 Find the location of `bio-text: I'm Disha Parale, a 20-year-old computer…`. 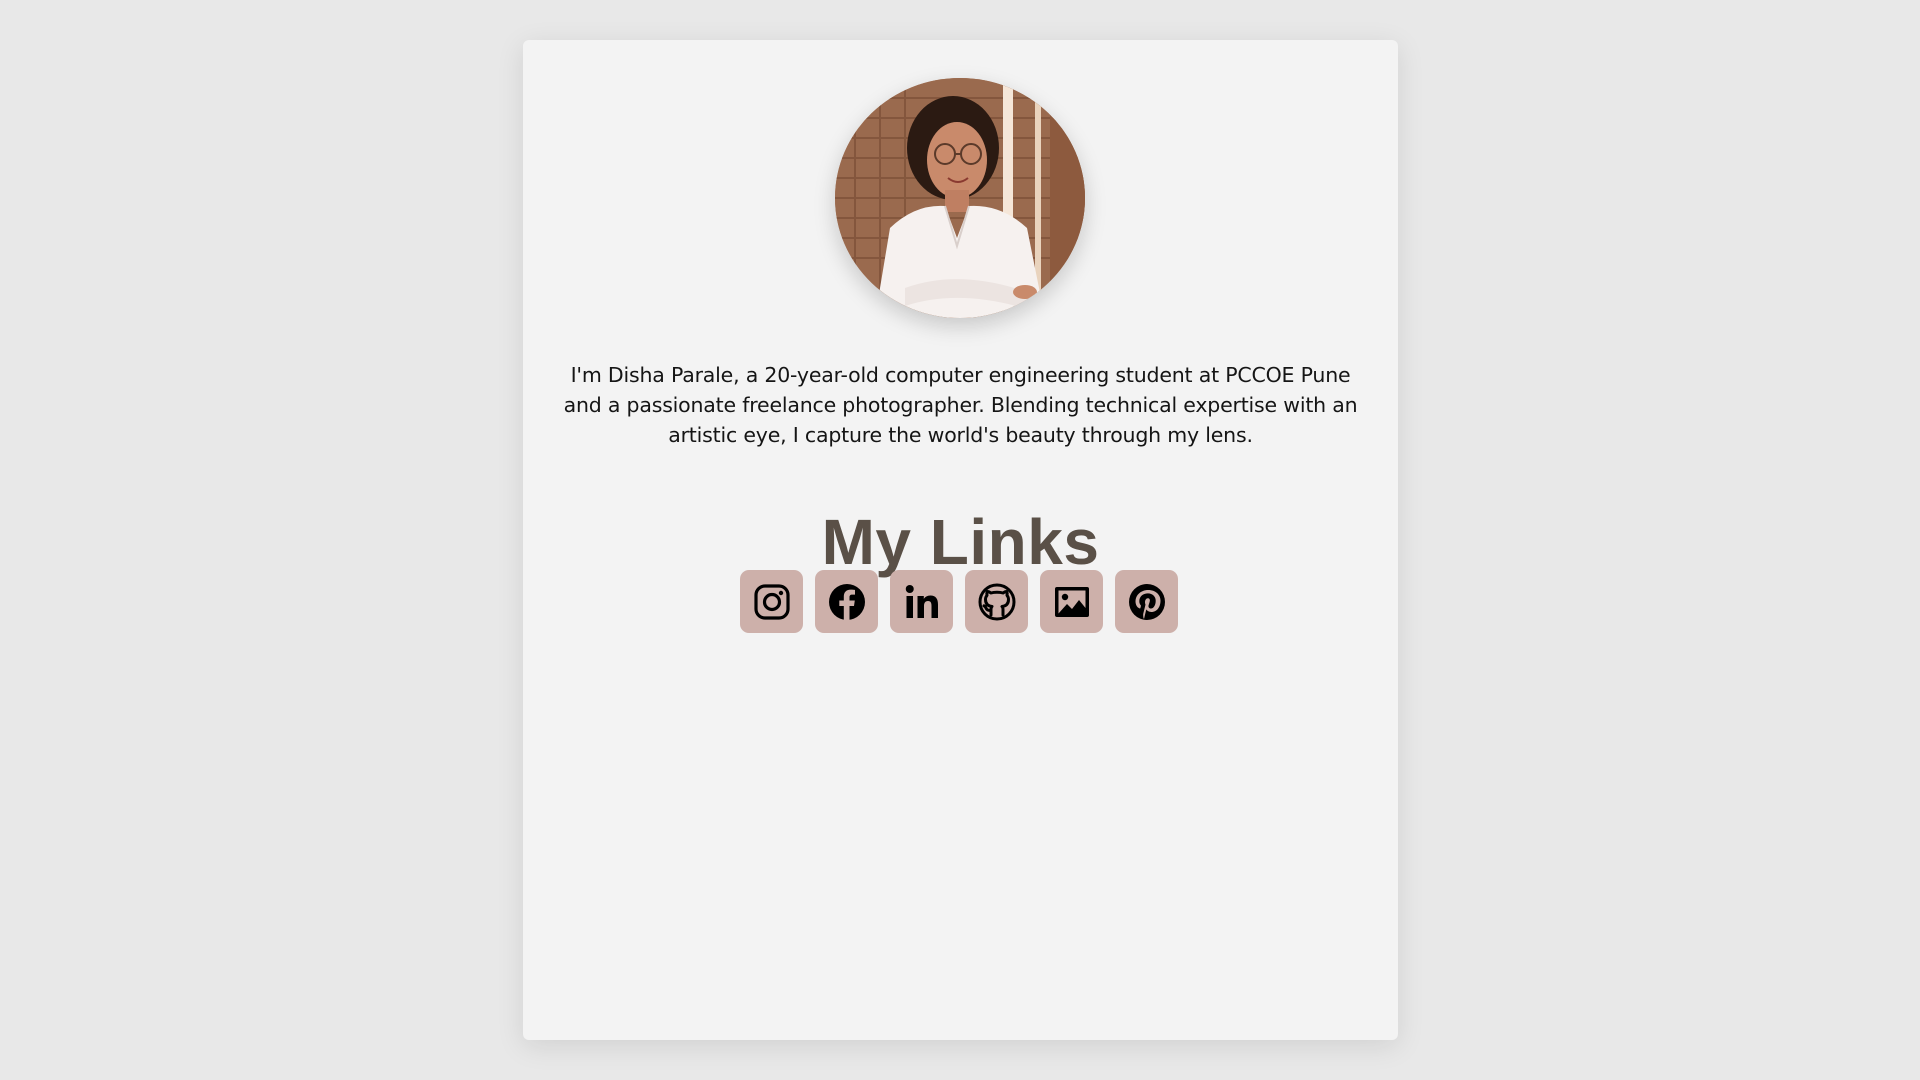

bio-text: I'm Disha Parale, a 20-year-old computer… is located at coordinates (960, 405).